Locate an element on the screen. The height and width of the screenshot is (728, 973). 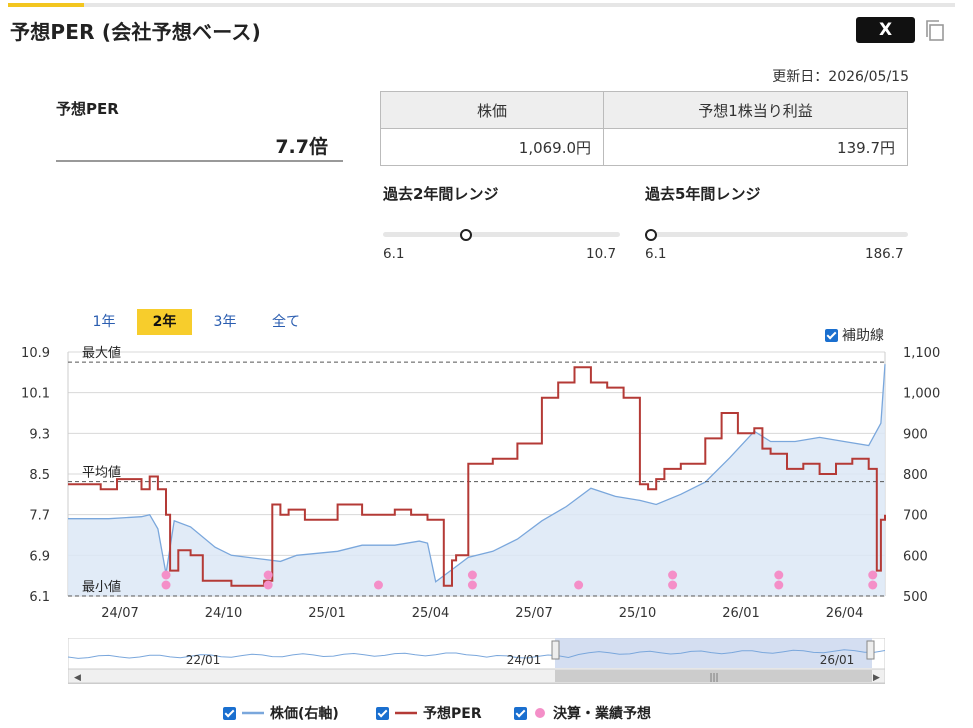
tab-3y: 3年 is located at coordinates (225, 322).